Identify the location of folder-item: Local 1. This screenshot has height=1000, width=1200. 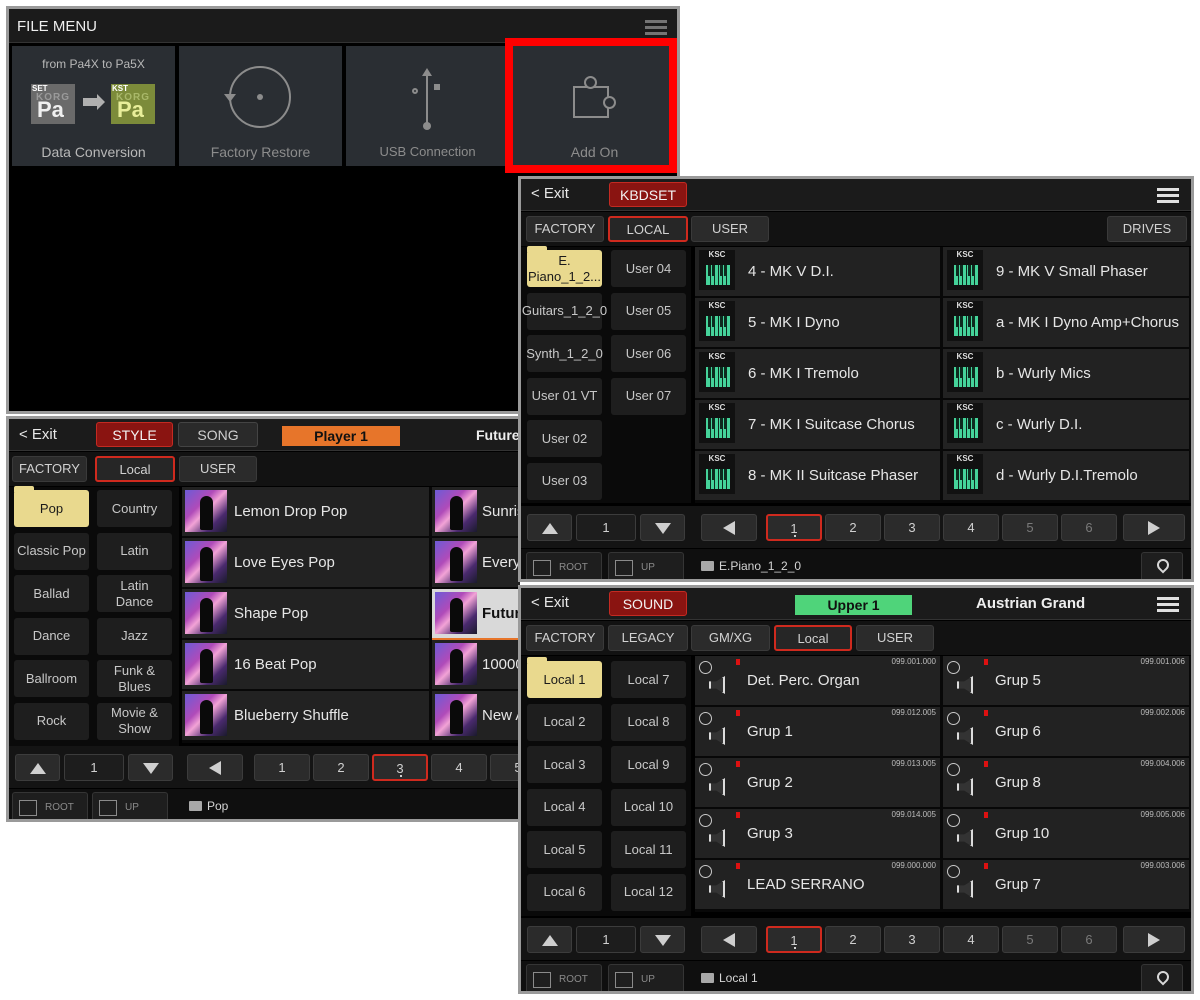
(564, 677).